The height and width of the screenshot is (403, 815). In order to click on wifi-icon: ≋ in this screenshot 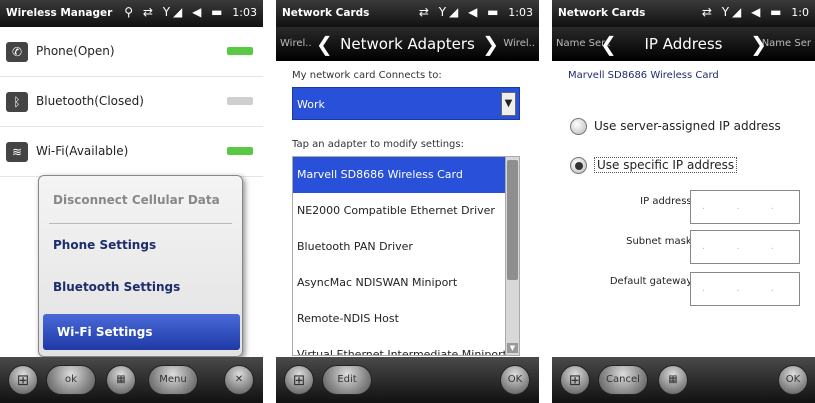, I will do `click(17, 152)`.